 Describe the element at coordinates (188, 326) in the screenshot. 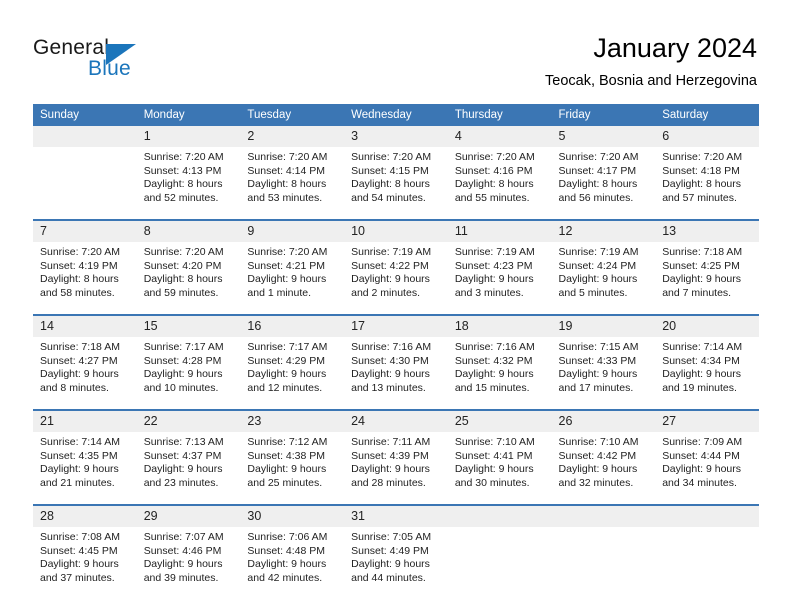

I see `day-number: 15` at that location.